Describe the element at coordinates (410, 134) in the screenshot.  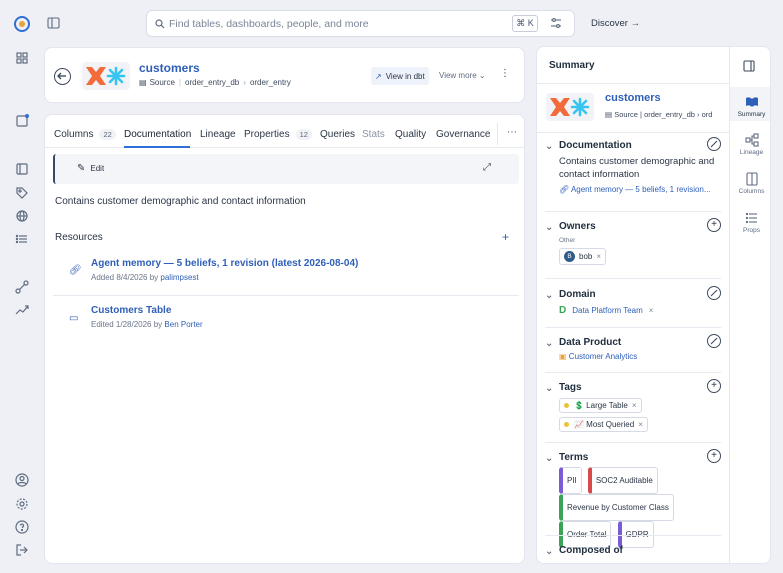
I see `tab-quality: Quality` at that location.